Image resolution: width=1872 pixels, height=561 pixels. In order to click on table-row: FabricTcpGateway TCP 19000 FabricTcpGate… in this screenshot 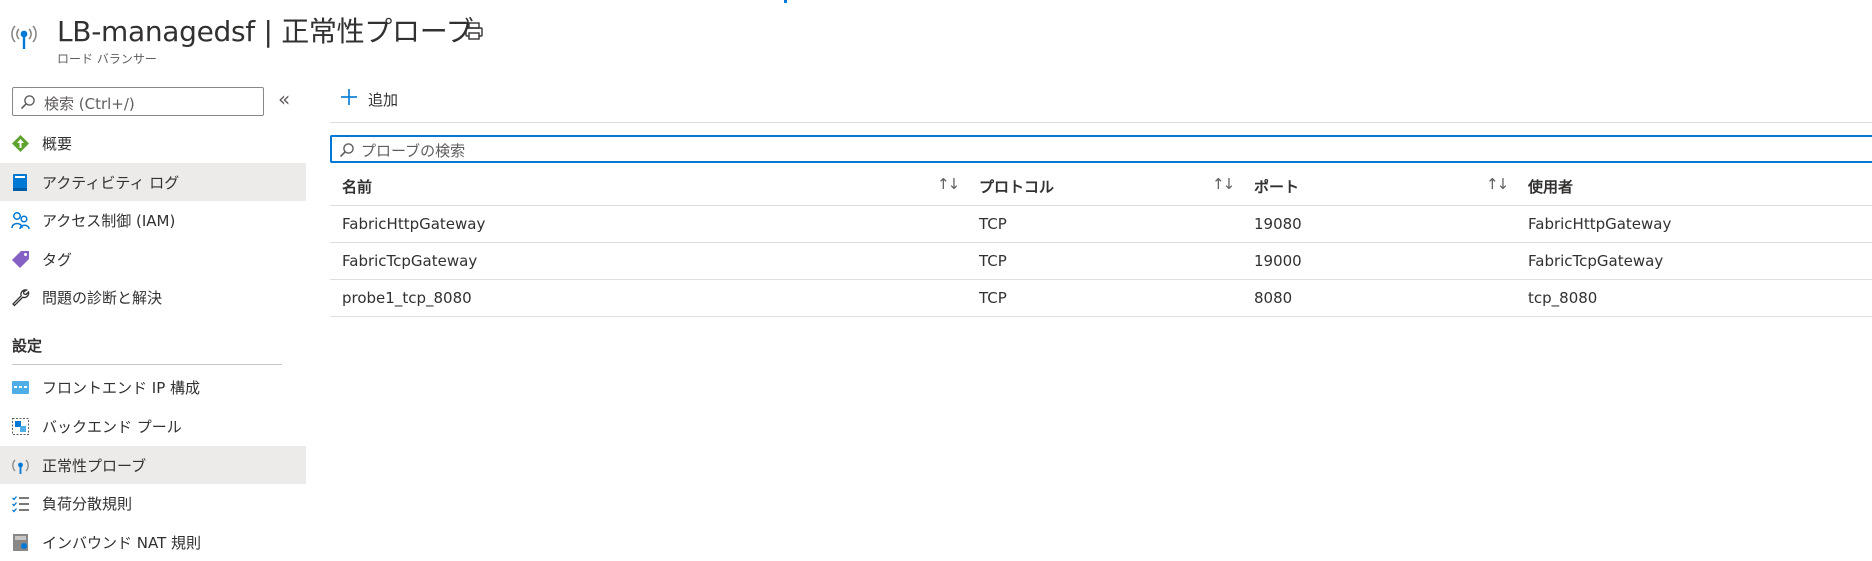, I will do `click(1101, 261)`.